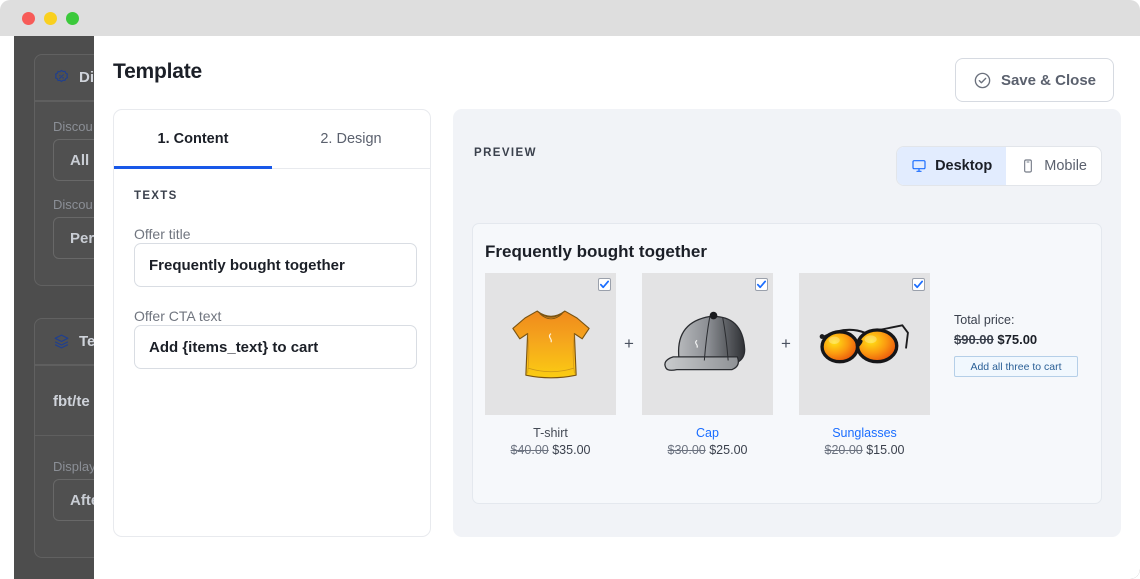 This screenshot has width=1140, height=579. Describe the element at coordinates (72, 18) in the screenshot. I see `maximize-window-button` at that location.